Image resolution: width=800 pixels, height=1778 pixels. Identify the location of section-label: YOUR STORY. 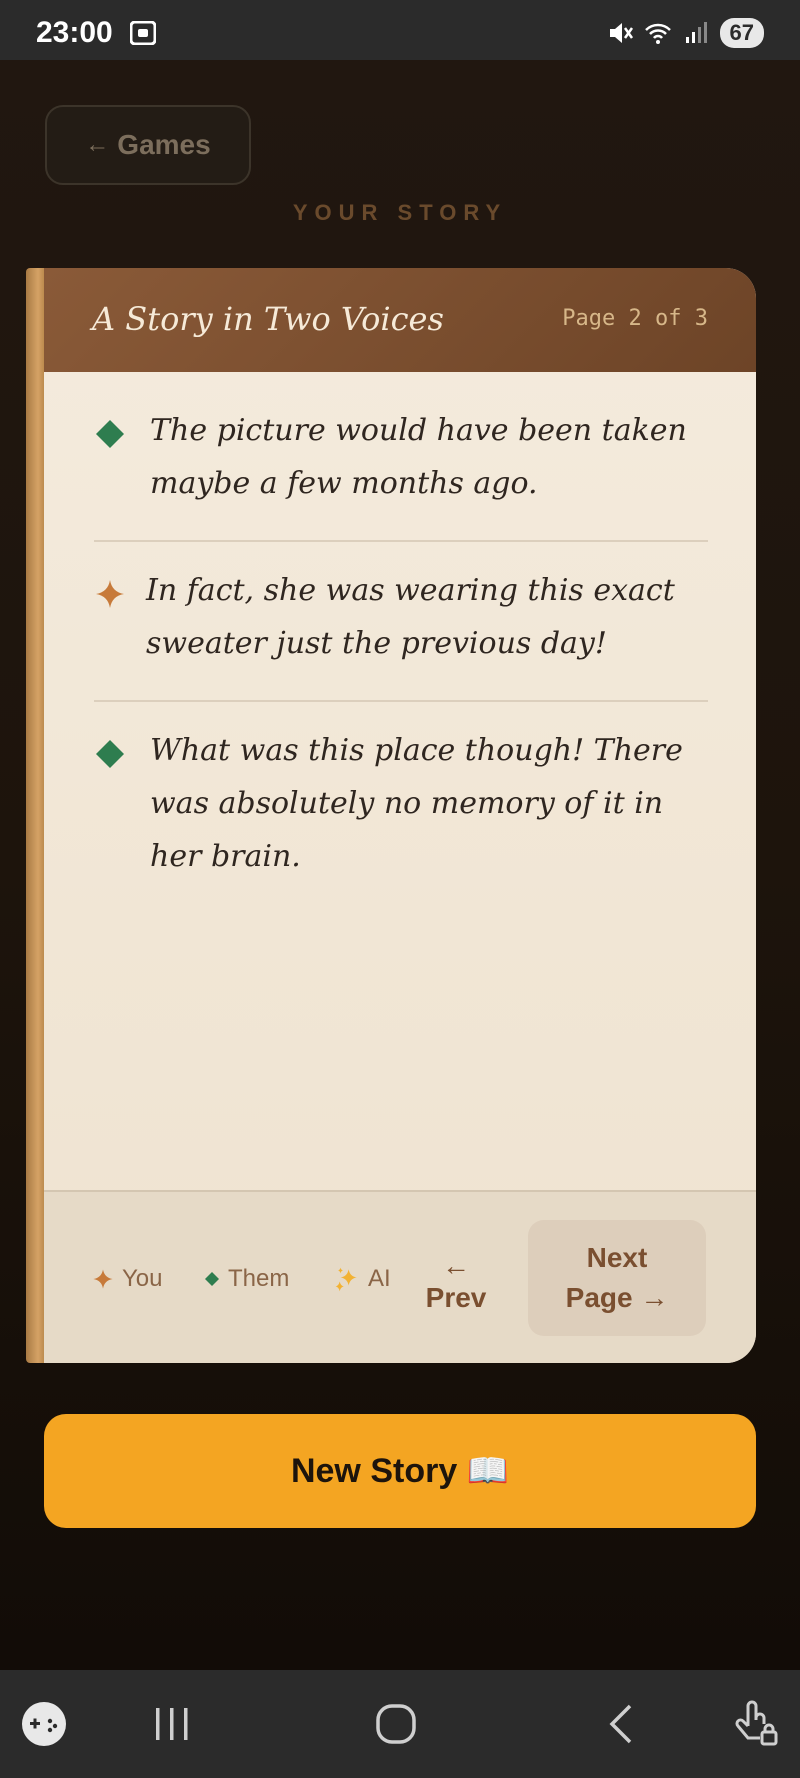
(400, 212).